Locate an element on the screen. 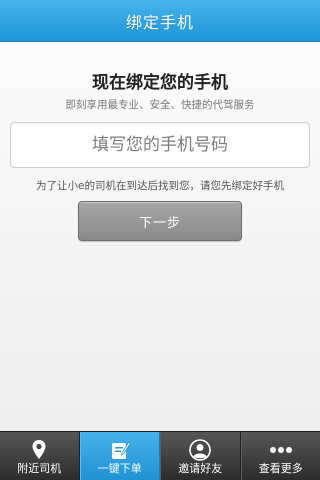  tab-nearby-drivers: 附近司机 is located at coordinates (40, 456).